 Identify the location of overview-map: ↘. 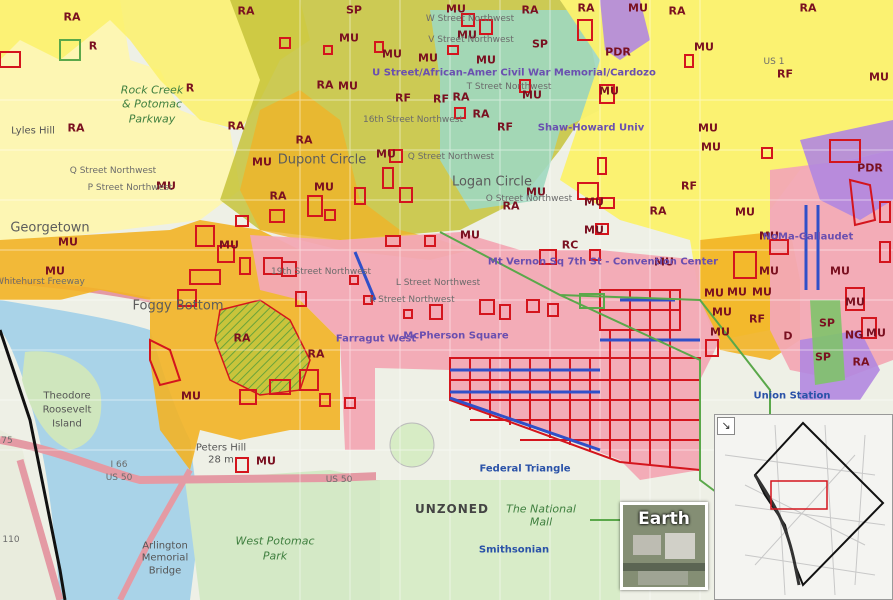
(803, 507).